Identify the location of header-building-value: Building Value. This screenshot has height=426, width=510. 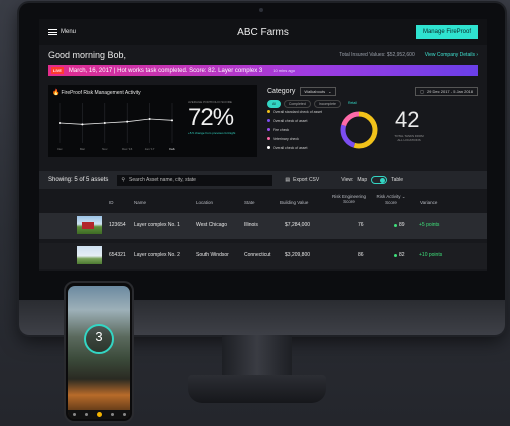
(294, 202).